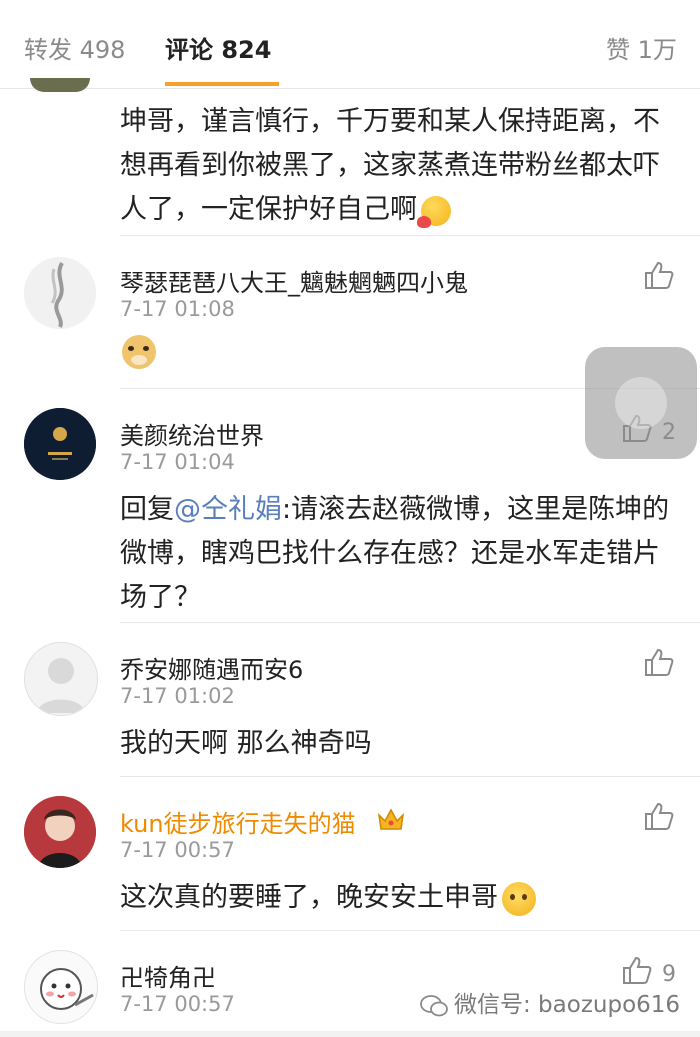  What do you see at coordinates (434, 211) in the screenshot?
I see `kiss-face-emoji` at bounding box center [434, 211].